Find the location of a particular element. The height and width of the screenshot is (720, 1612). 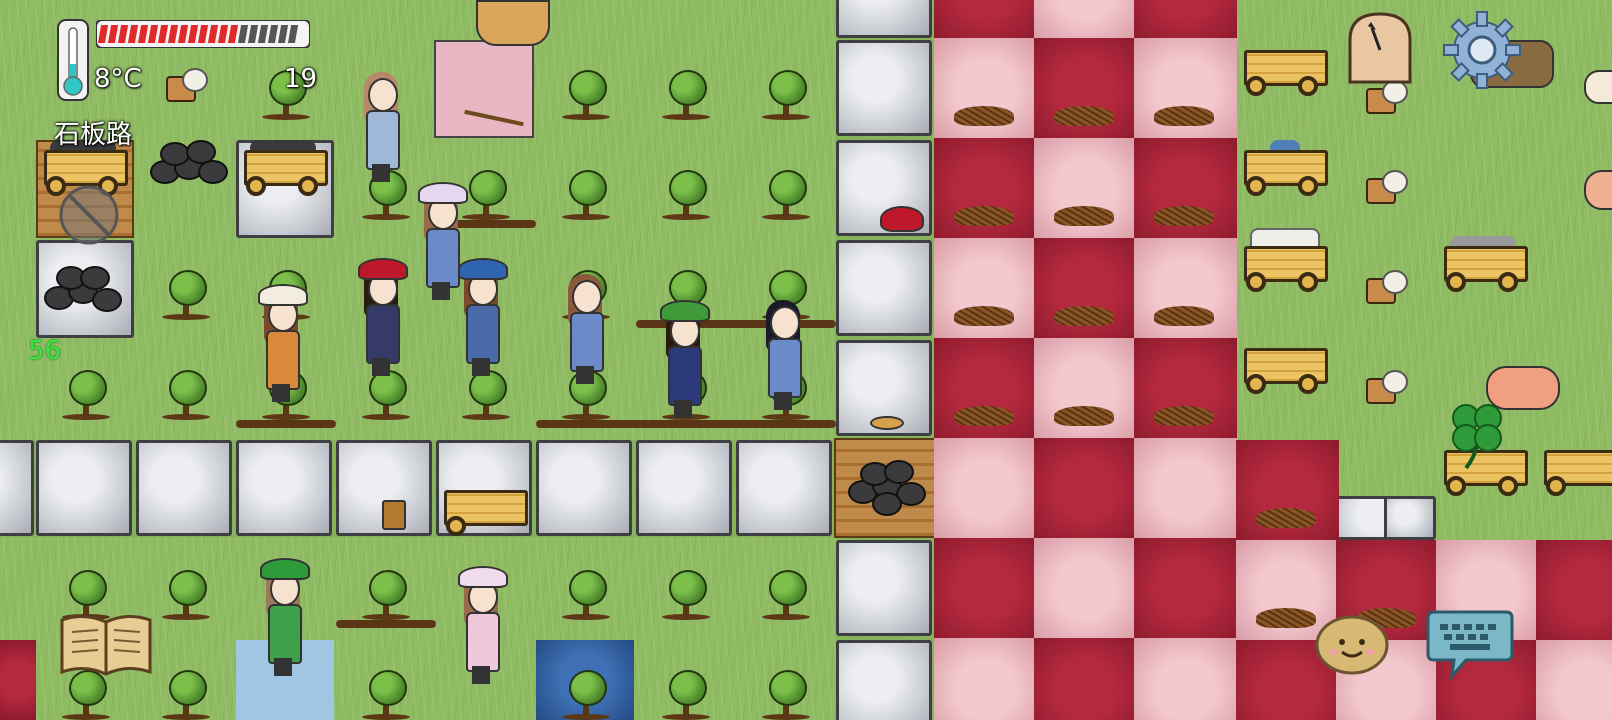

gear-icon is located at coordinates (1482, 50).